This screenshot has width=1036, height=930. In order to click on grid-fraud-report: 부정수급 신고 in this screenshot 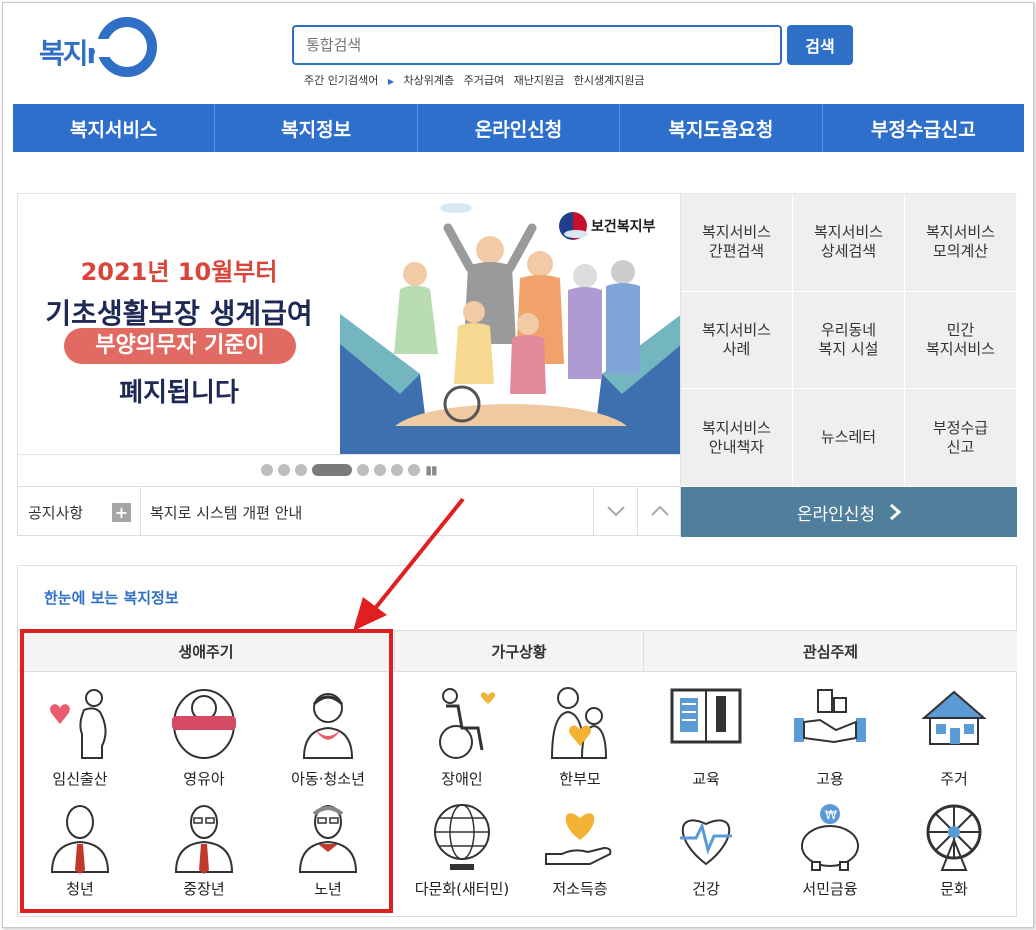, I will do `click(961, 438)`.